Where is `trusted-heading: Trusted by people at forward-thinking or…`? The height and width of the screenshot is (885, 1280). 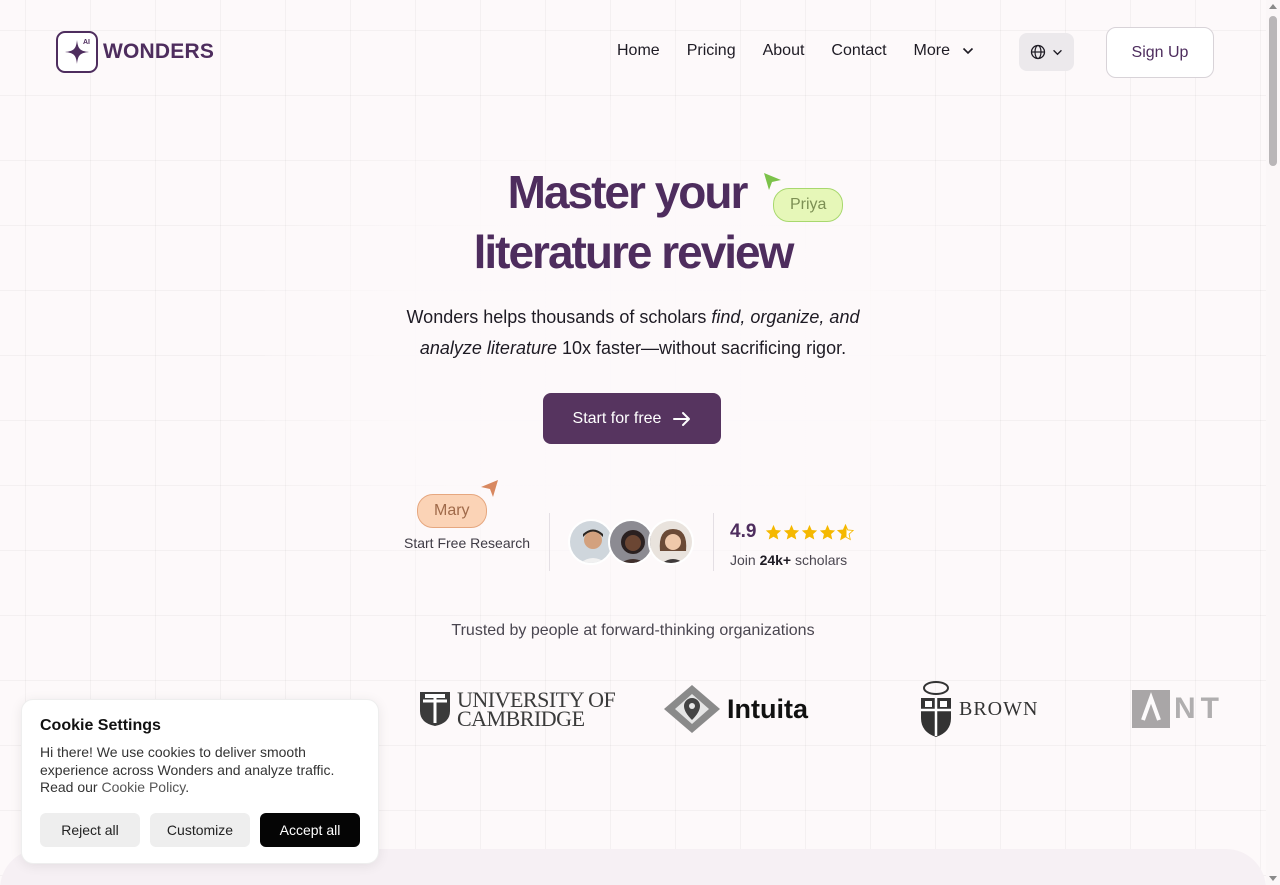
trusted-heading: Trusted by people at forward-thinking or… is located at coordinates (633, 630).